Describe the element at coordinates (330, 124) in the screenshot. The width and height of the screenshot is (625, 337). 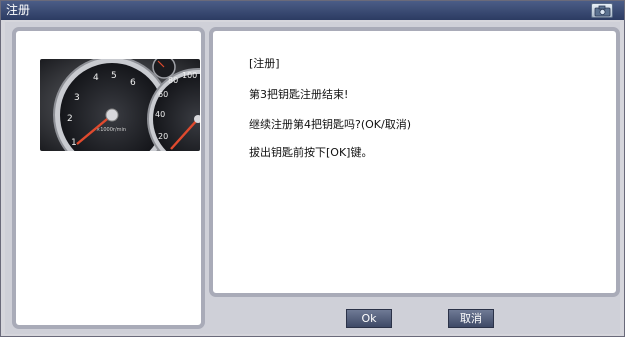
I see `message-line-continue: 继续注册第4把钥匙吗?(OK/取消)` at that location.